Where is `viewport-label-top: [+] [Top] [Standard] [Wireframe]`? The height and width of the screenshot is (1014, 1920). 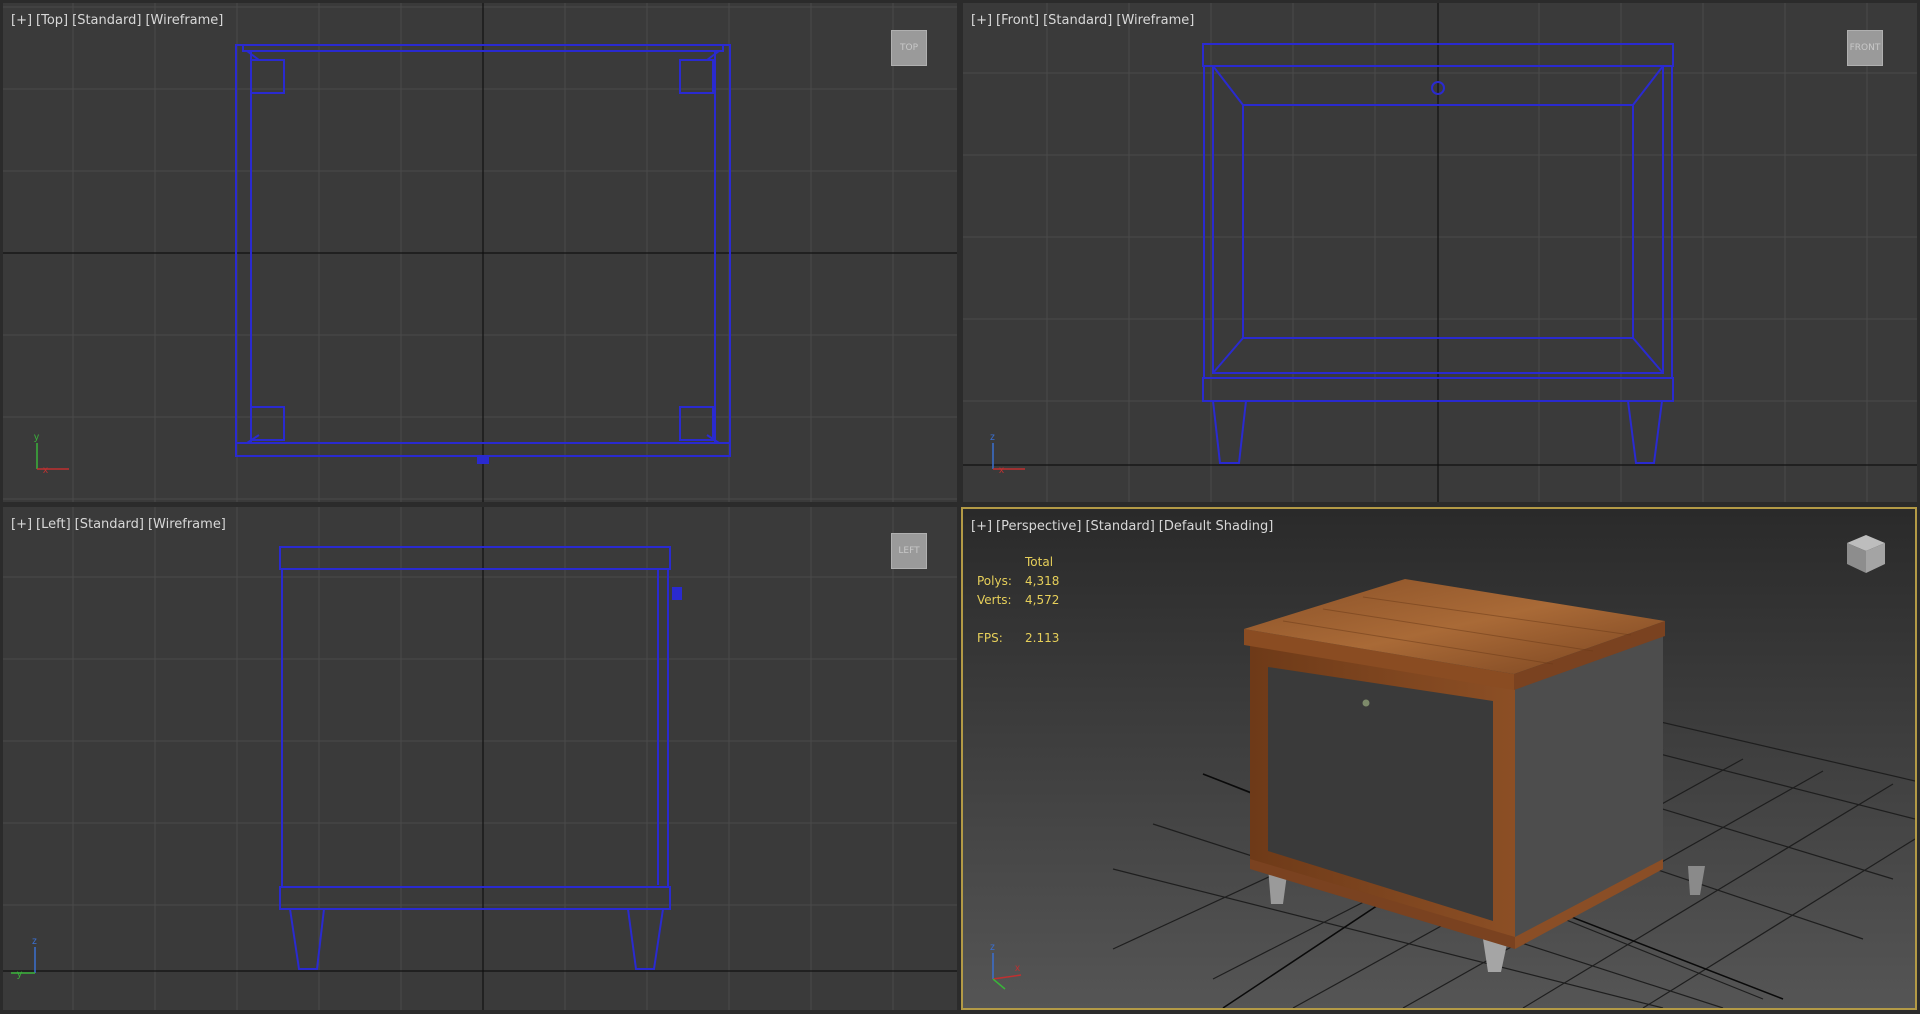 viewport-label-top: [+] [Top] [Standard] [Wireframe] is located at coordinates (119, 20).